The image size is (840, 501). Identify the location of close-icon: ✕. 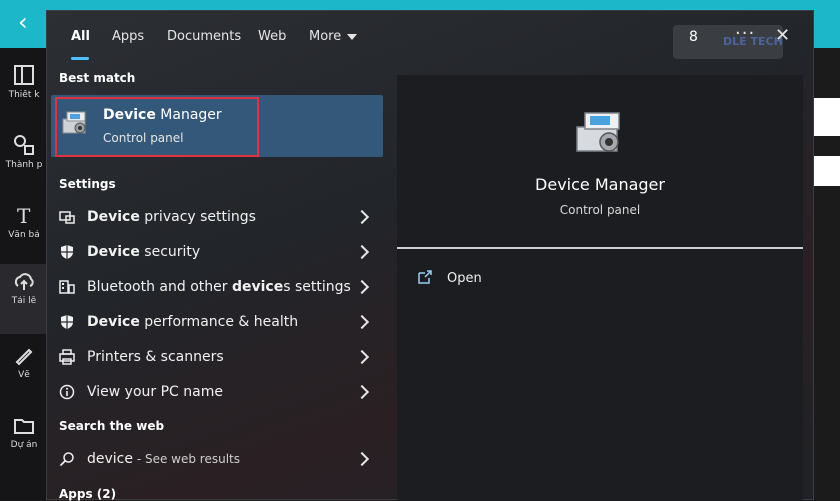
(782, 35).